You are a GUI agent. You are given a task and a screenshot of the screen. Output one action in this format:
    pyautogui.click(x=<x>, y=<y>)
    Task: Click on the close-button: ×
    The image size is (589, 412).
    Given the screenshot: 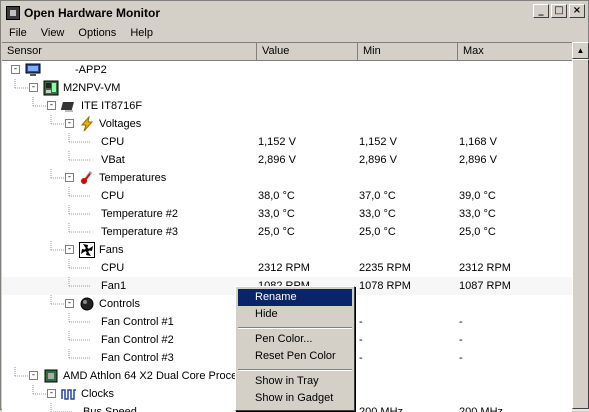 What is the action you would take?
    pyautogui.click(x=577, y=11)
    